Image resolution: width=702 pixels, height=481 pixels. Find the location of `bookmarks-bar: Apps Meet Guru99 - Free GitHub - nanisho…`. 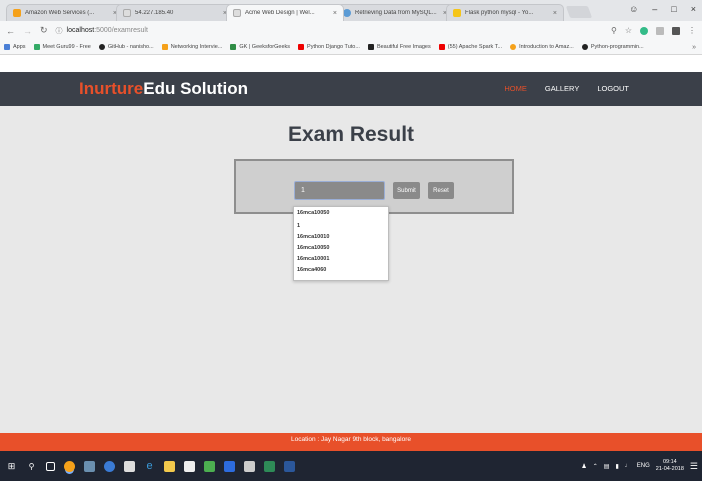

bookmarks-bar: Apps Meet Guru99 - Free GitHub - nanisho… is located at coordinates (351, 47).